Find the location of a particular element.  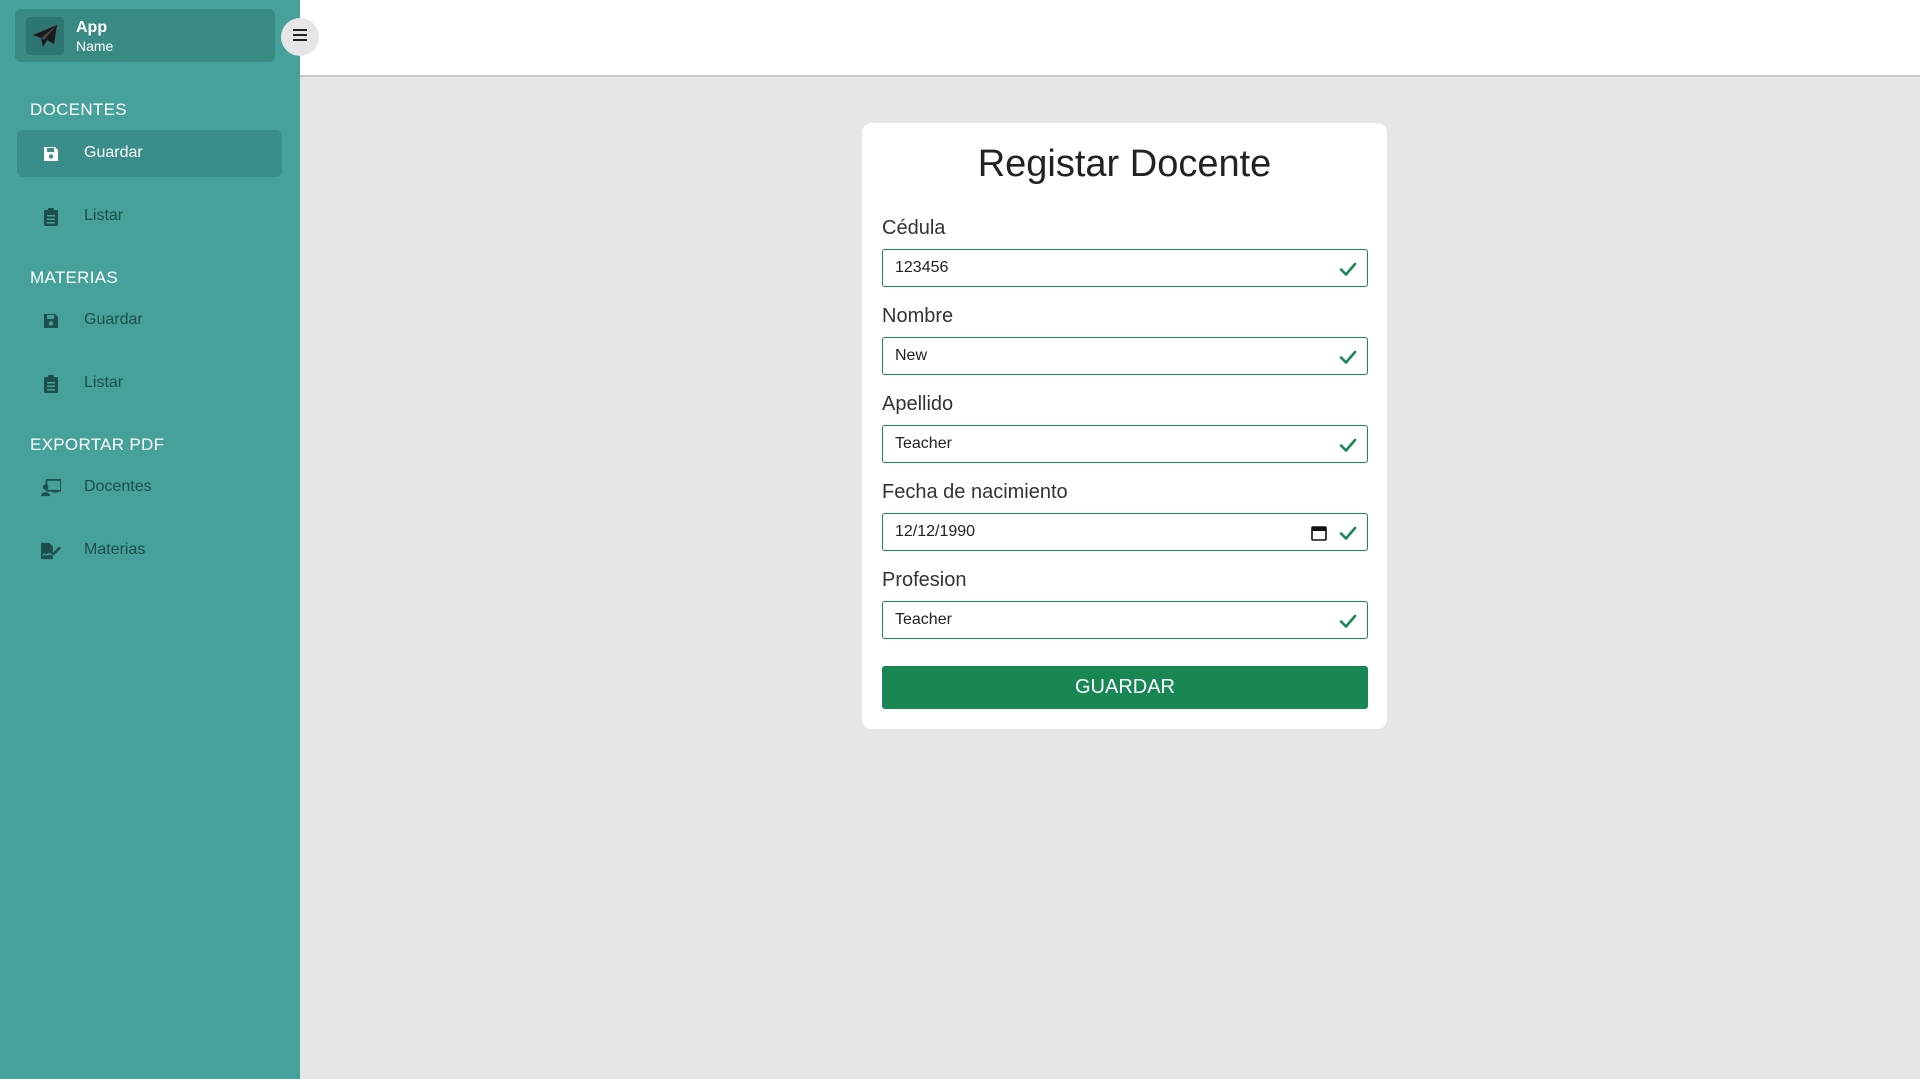

nombre-input is located at coordinates (1125, 356).